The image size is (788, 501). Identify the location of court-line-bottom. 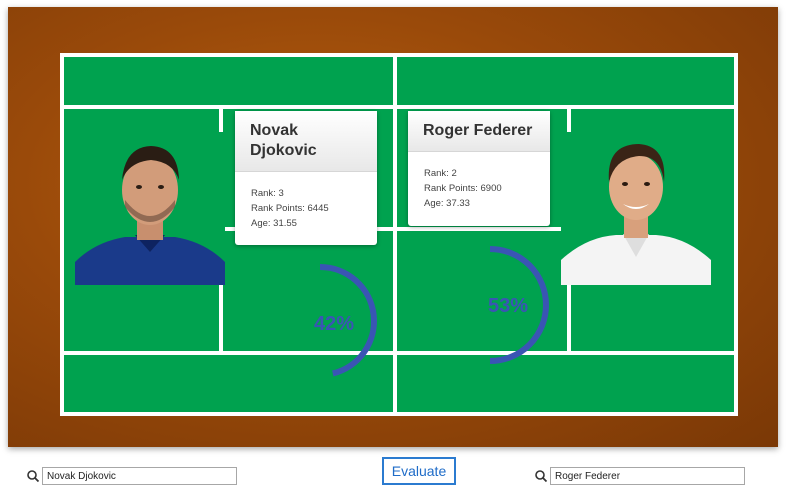
(399, 353).